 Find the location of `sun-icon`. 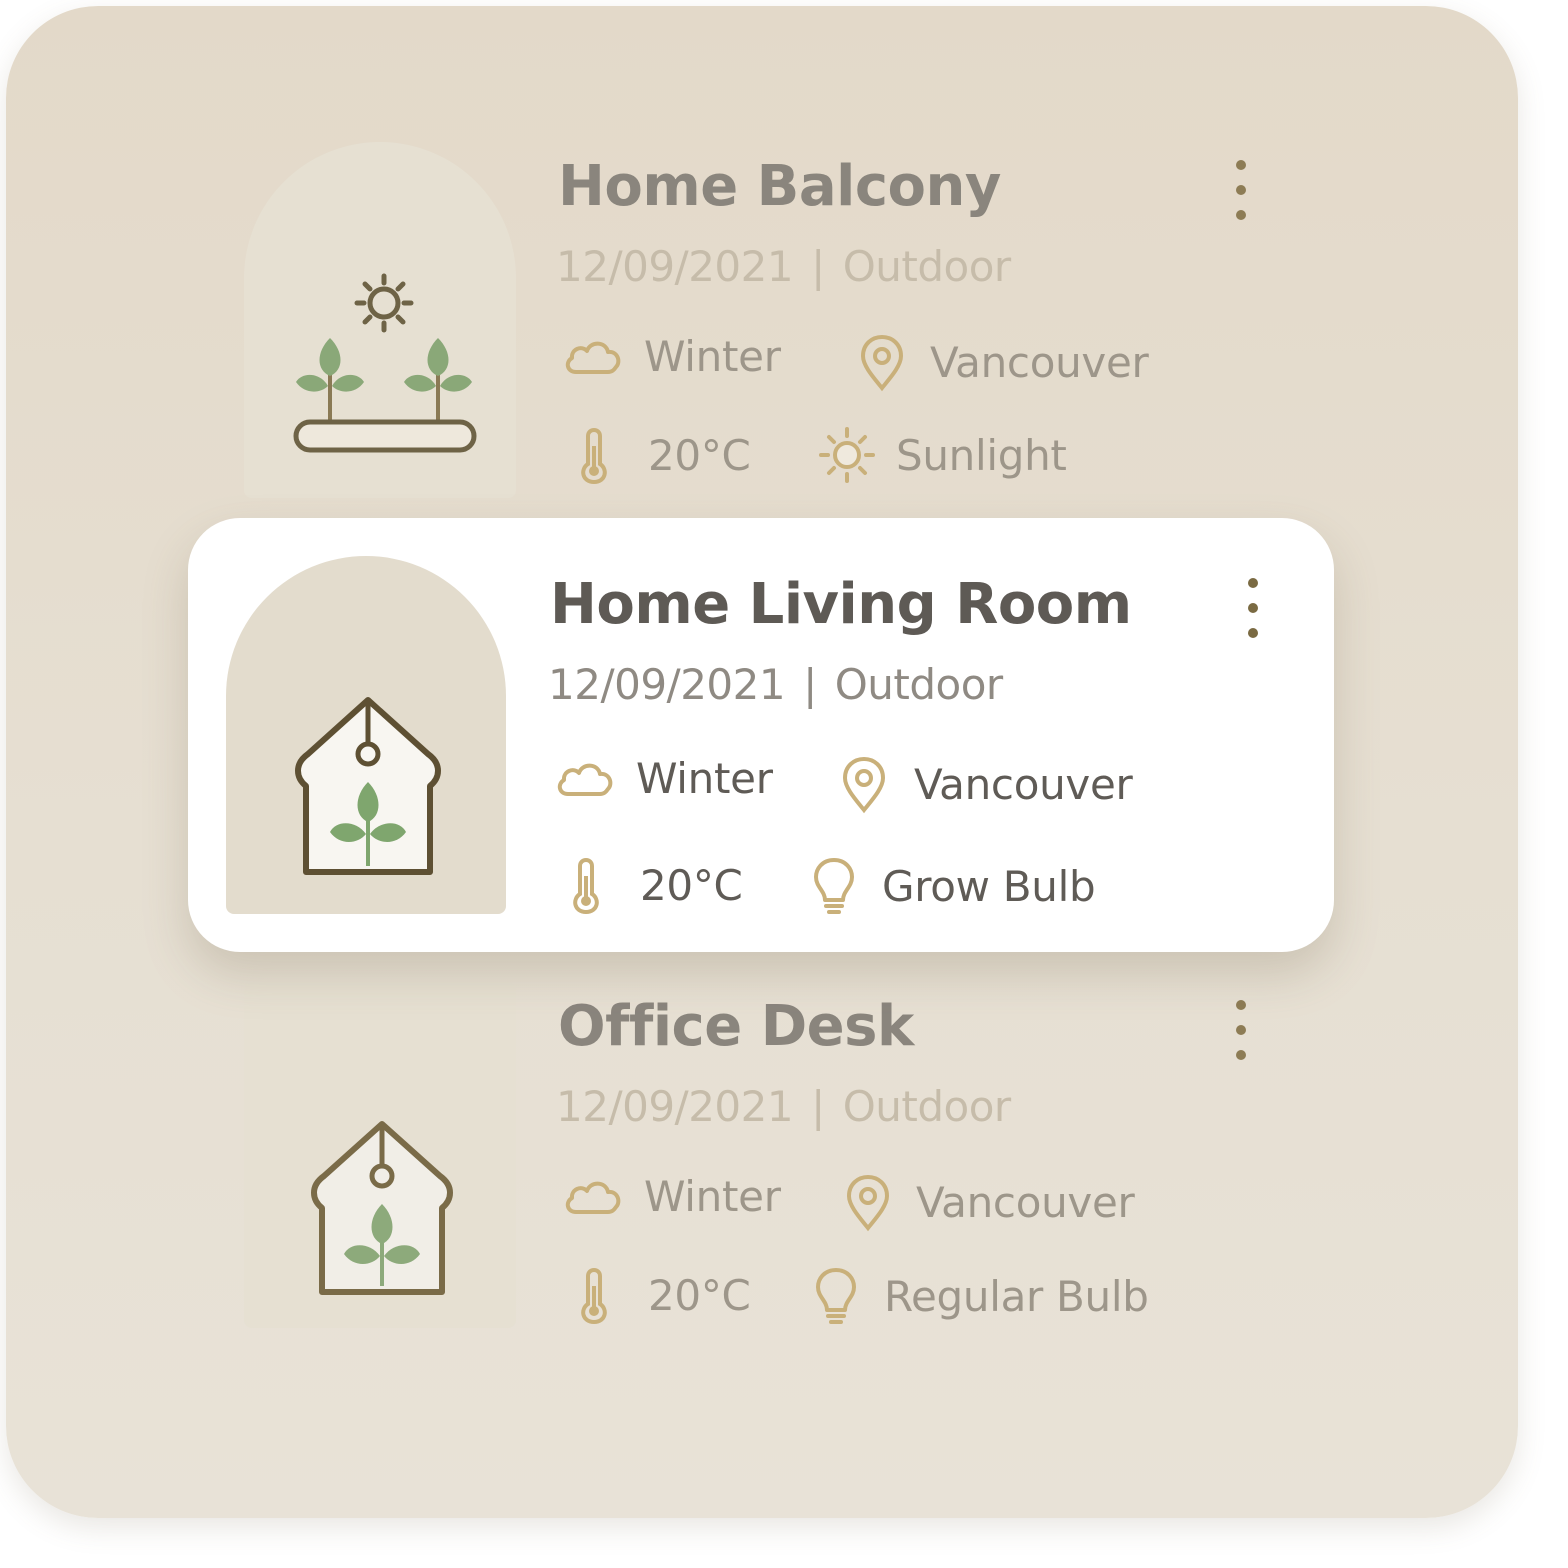

sun-icon is located at coordinates (847, 455).